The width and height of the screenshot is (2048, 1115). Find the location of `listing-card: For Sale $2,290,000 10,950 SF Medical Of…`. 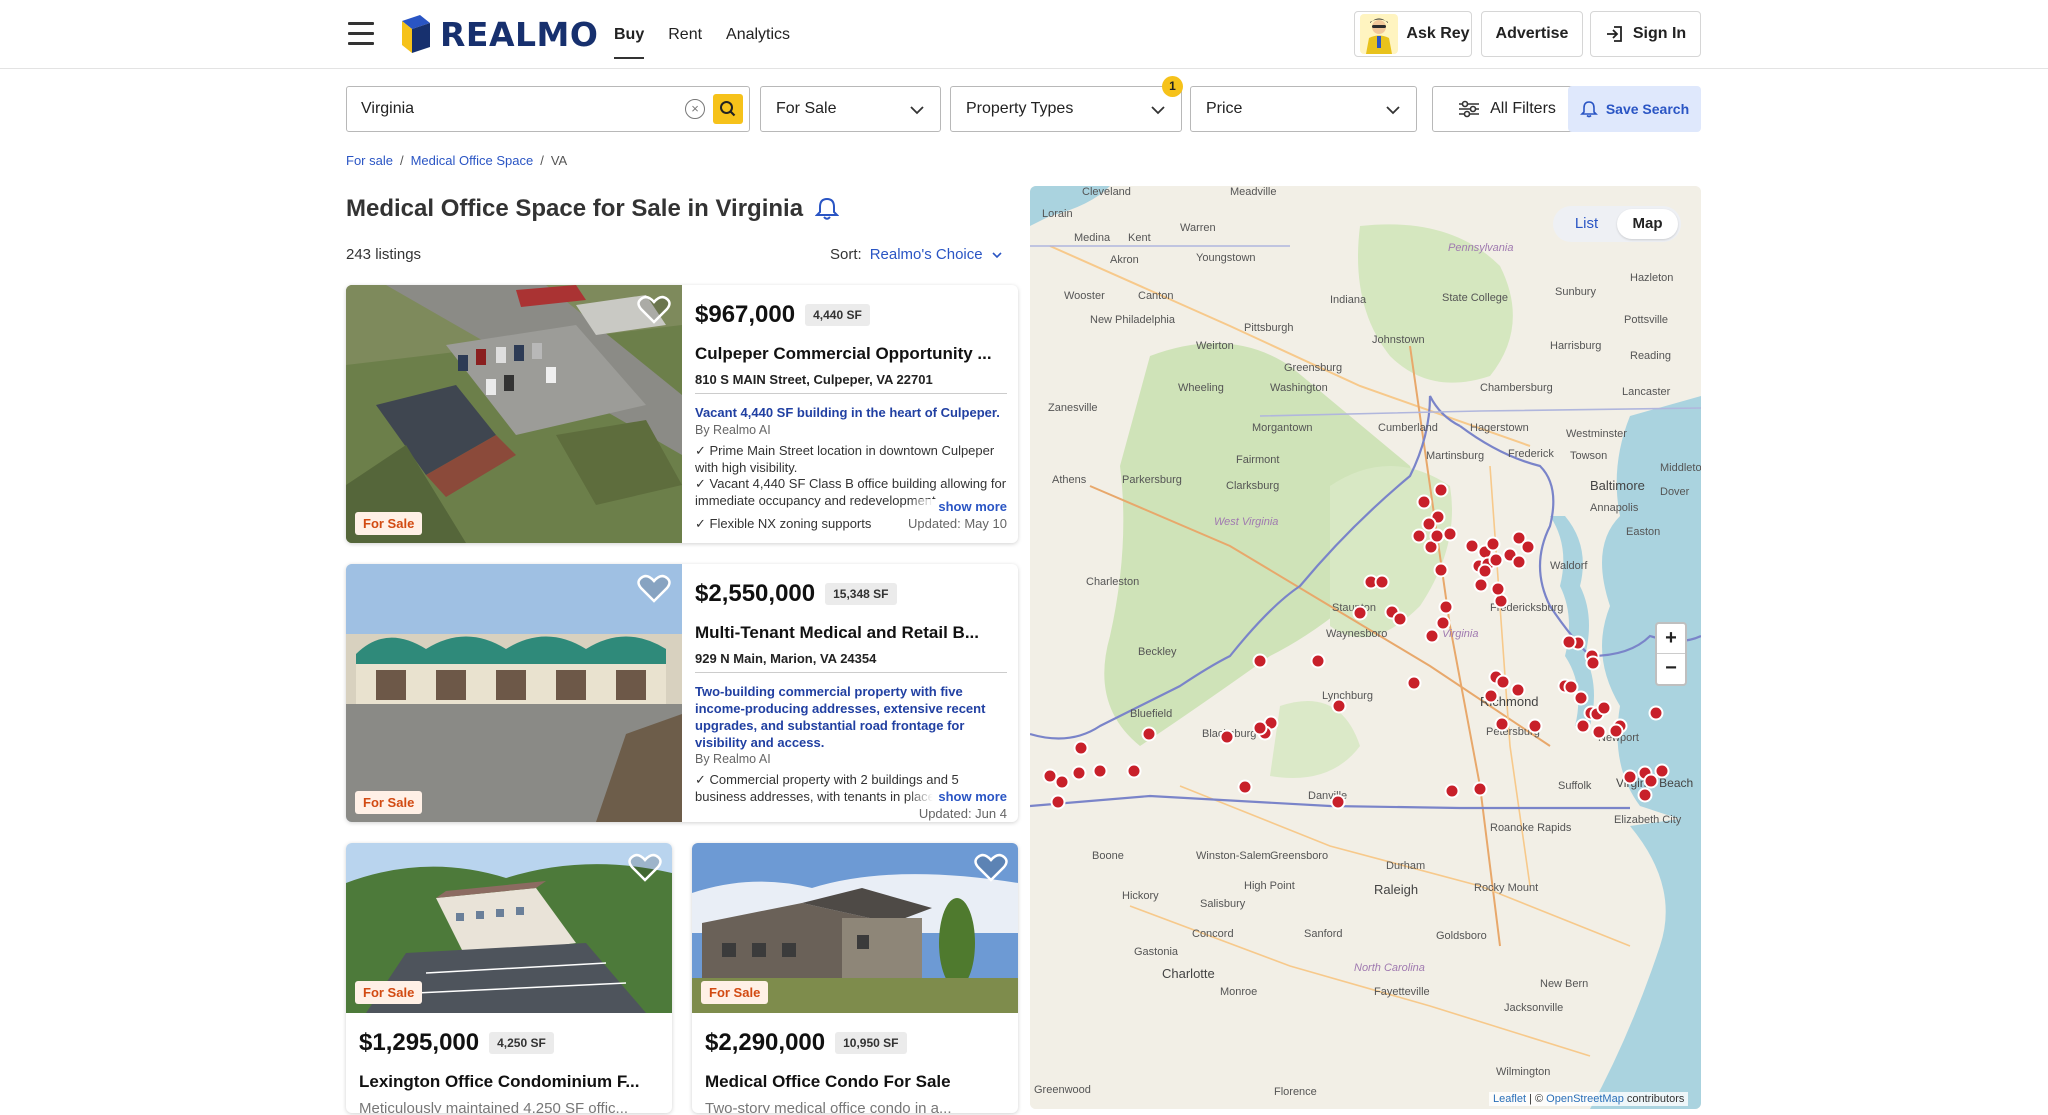

listing-card: For Sale $2,290,000 10,950 SF Medical Of… is located at coordinates (855, 978).